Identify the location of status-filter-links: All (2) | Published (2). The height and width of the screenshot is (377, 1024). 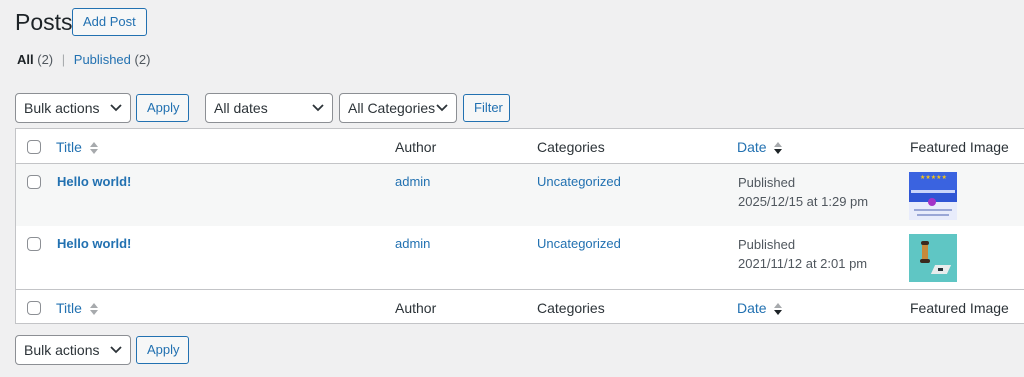
(83, 60).